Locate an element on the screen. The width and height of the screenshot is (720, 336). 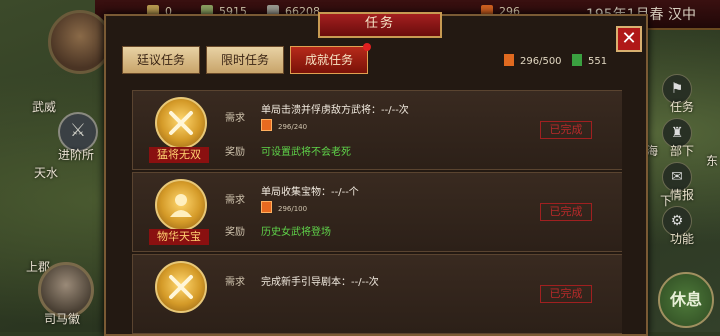
tab-achievement-tasks: 成就任务 is located at coordinates (330, 58).